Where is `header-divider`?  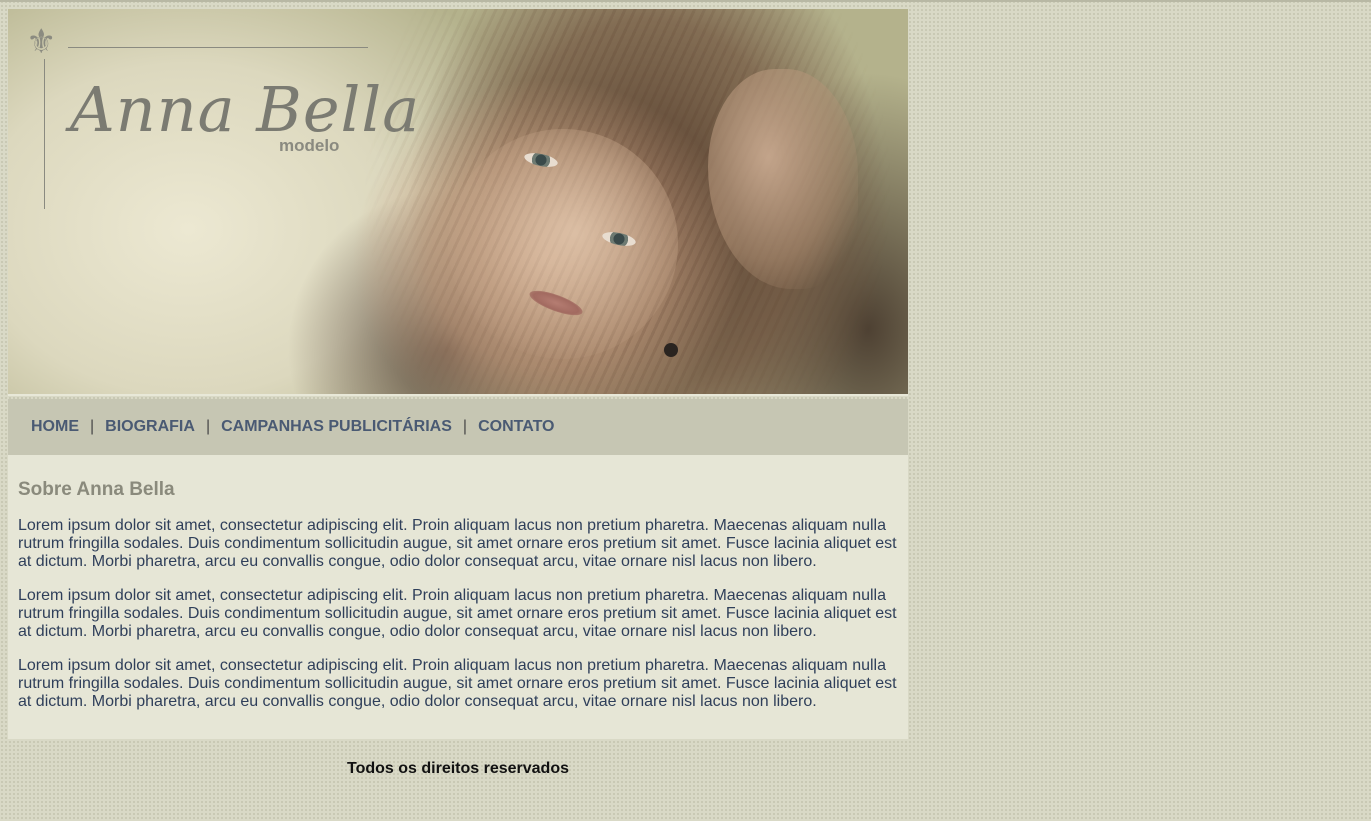
header-divider is located at coordinates (458, 395).